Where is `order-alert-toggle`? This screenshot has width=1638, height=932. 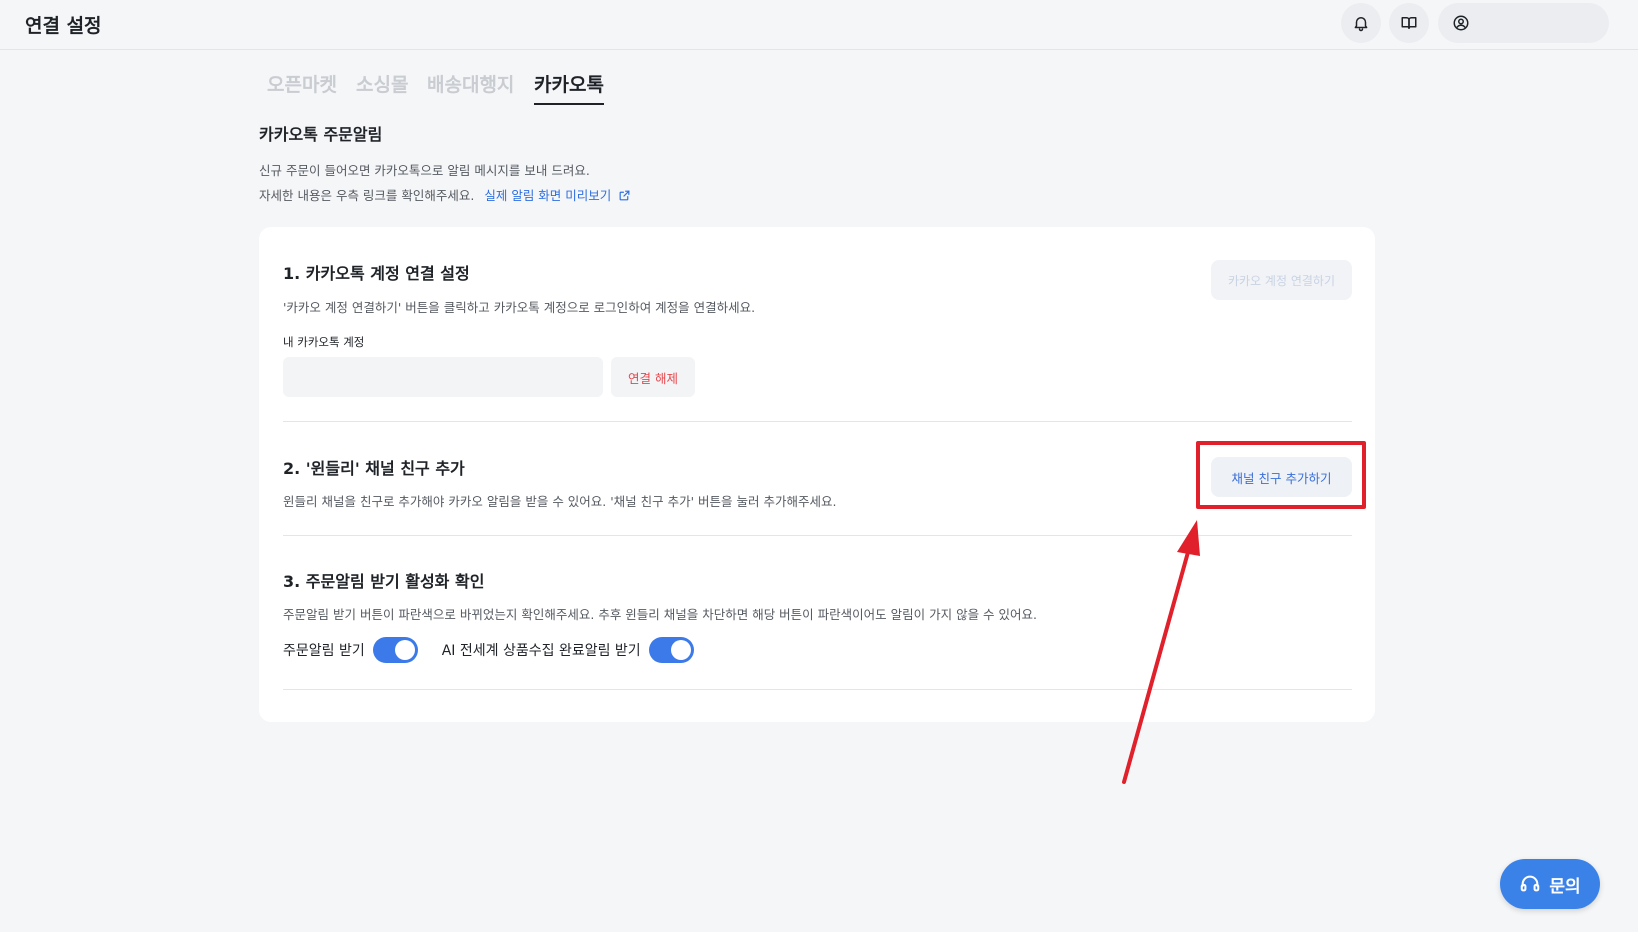
order-alert-toggle is located at coordinates (395, 650).